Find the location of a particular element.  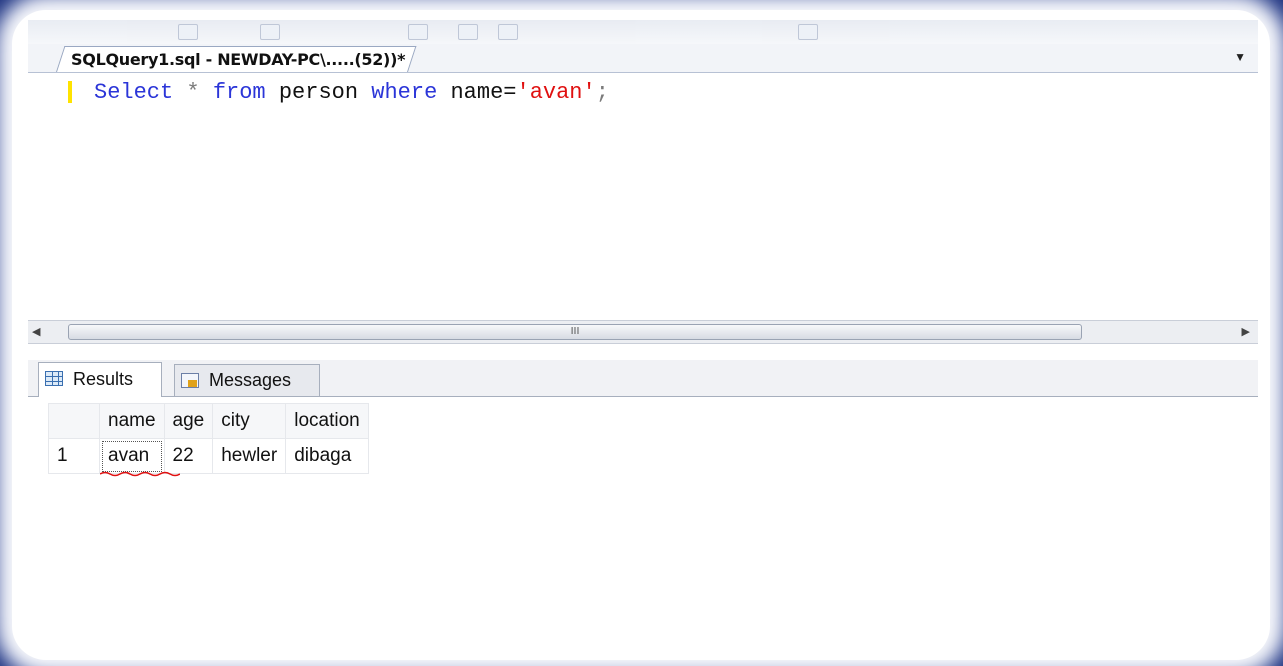

scroll-left-icon: ◀ is located at coordinates (36, 331).